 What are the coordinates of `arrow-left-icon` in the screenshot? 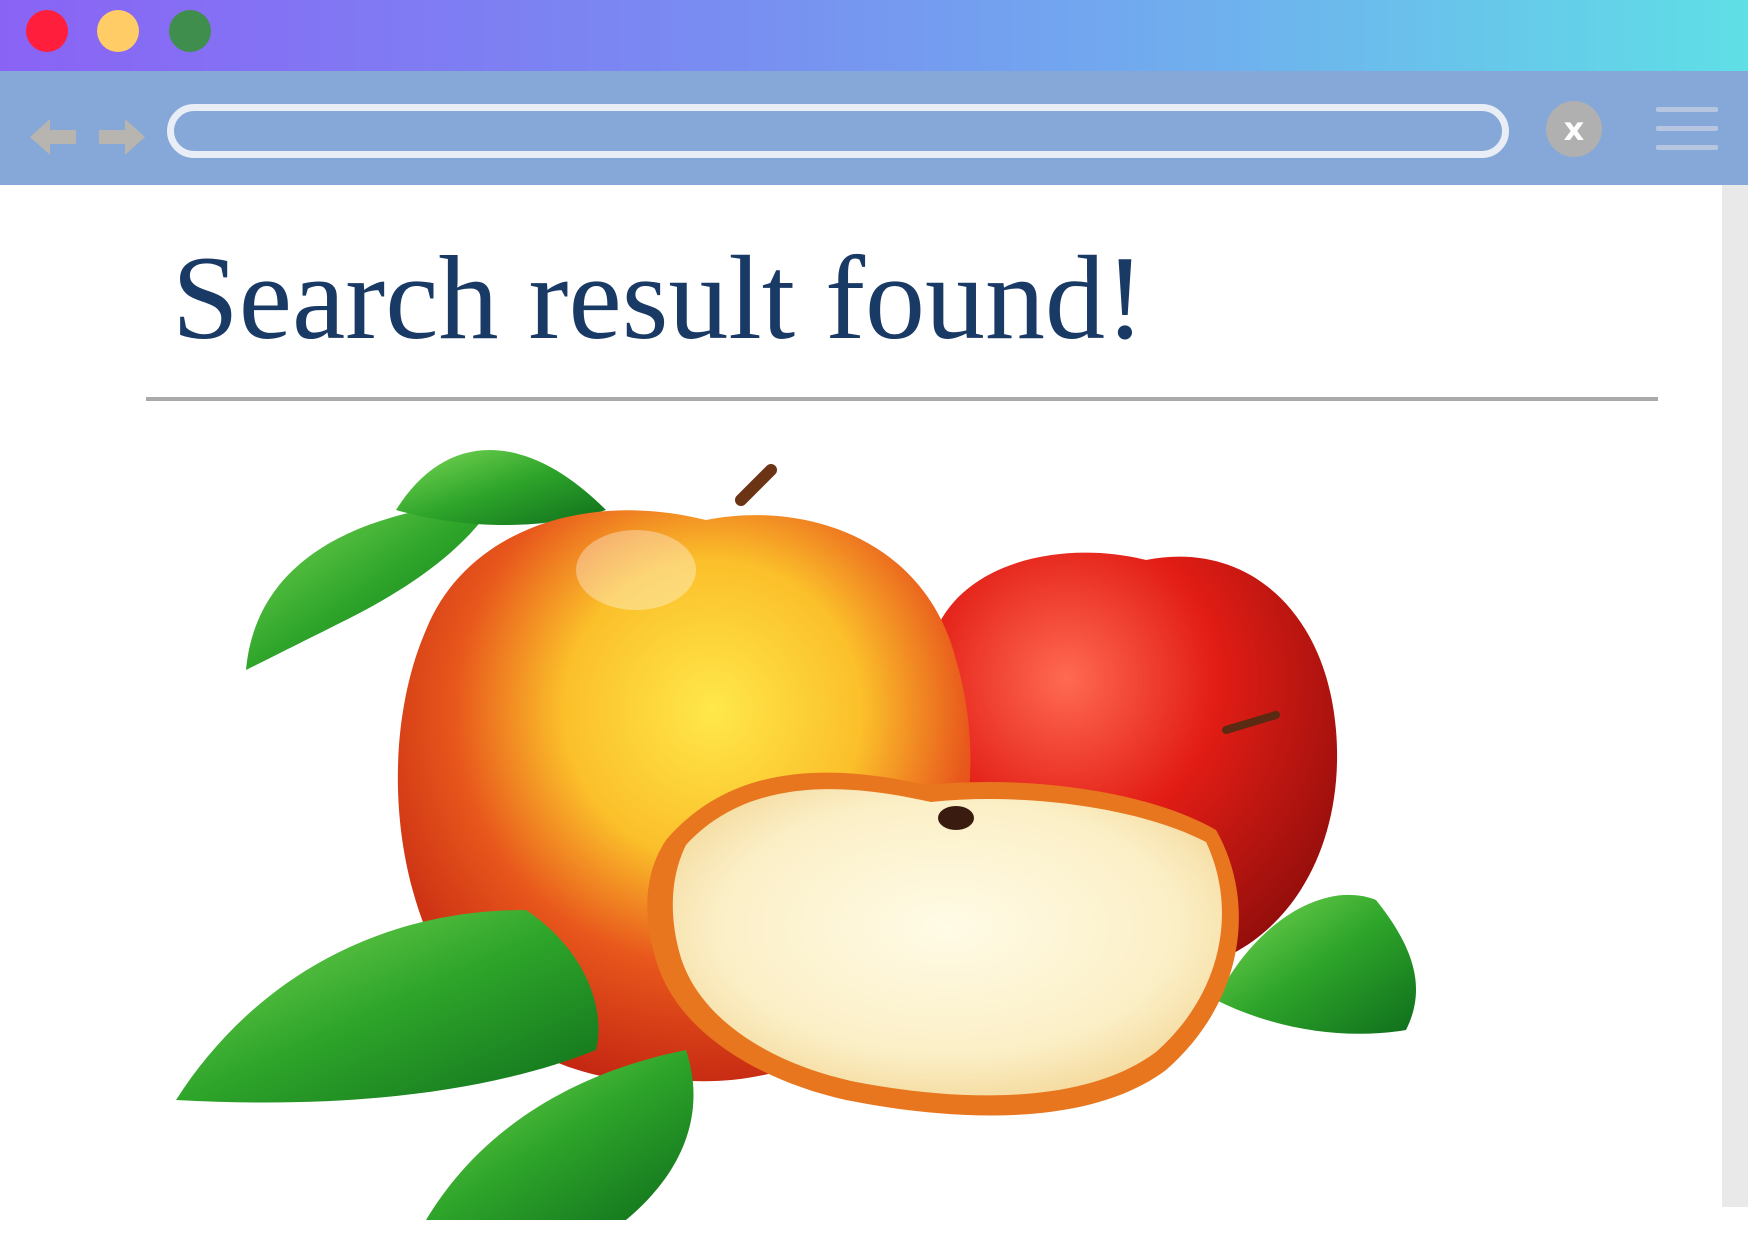 It's located at (53, 137).